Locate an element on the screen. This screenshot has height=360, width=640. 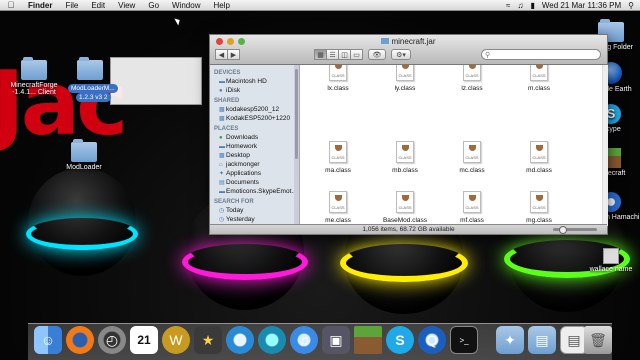
file-item: mf.class is located at coordinates (472, 207).